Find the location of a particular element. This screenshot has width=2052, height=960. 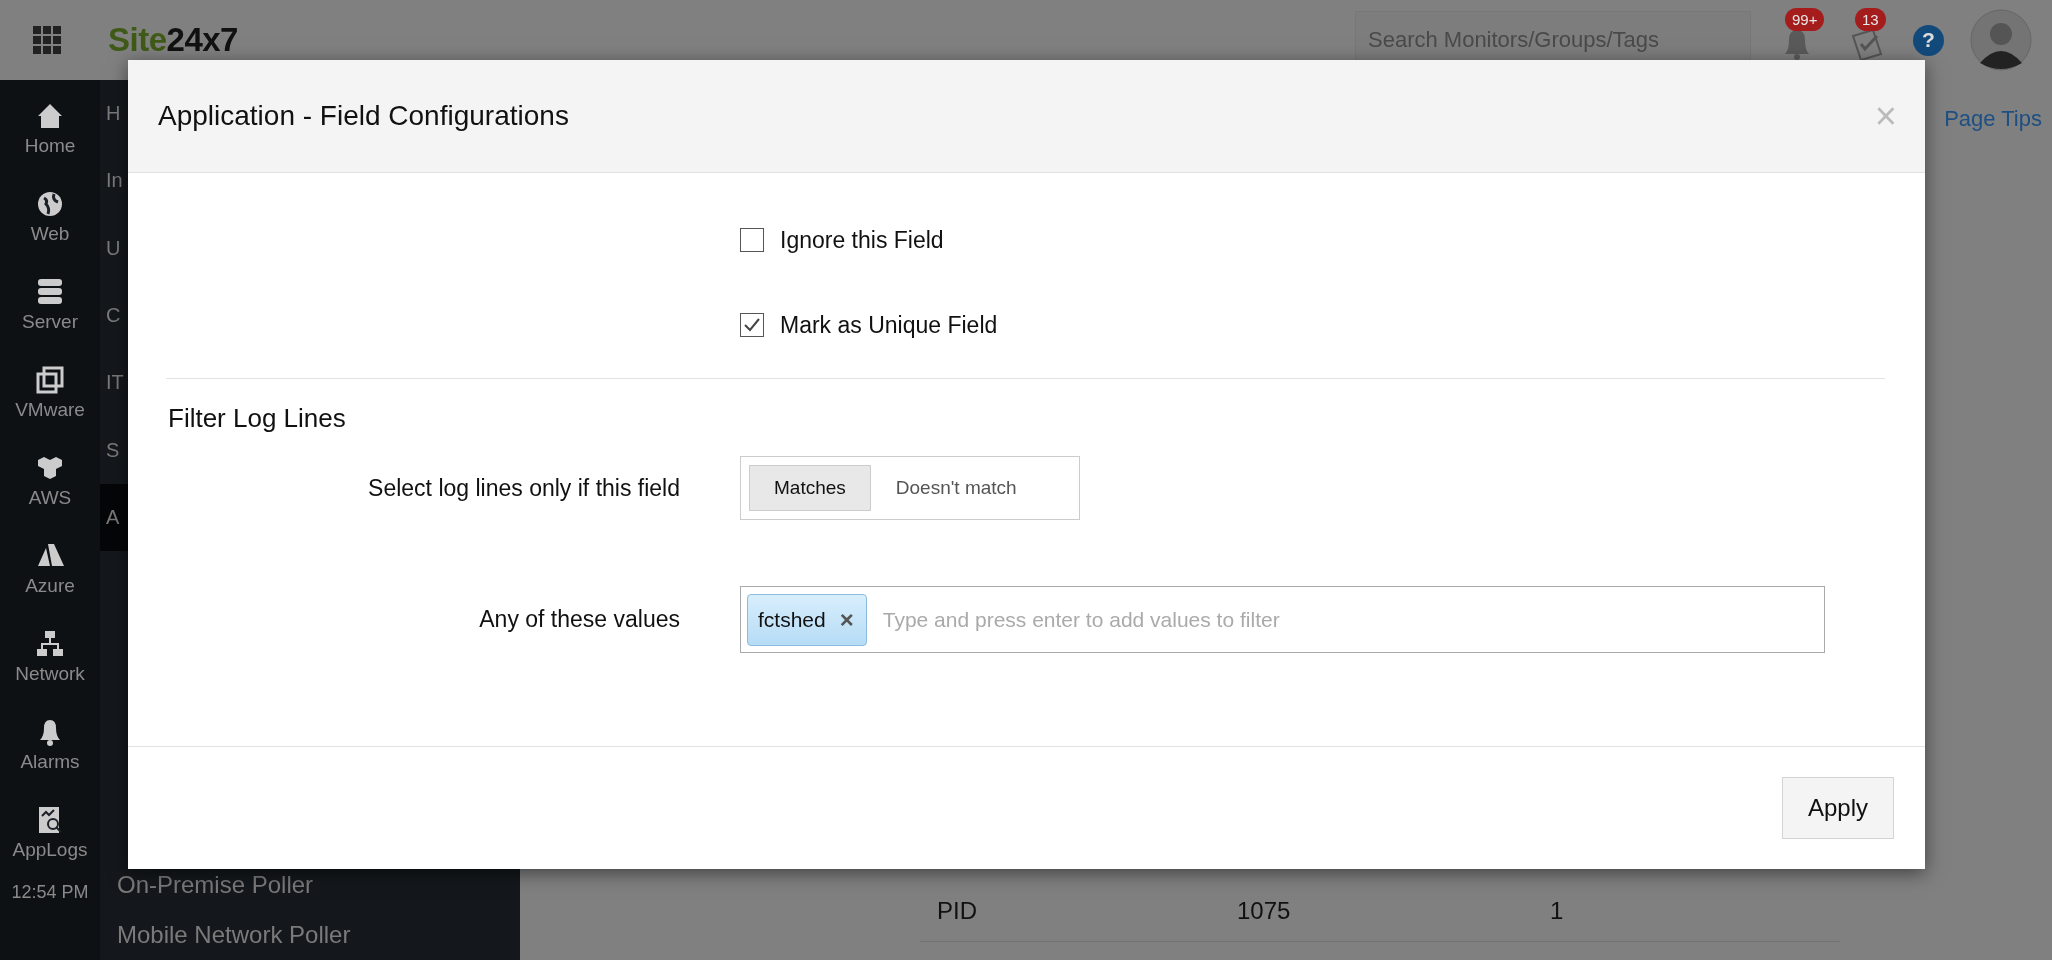

nav-label: AWS is located at coordinates (50, 497).